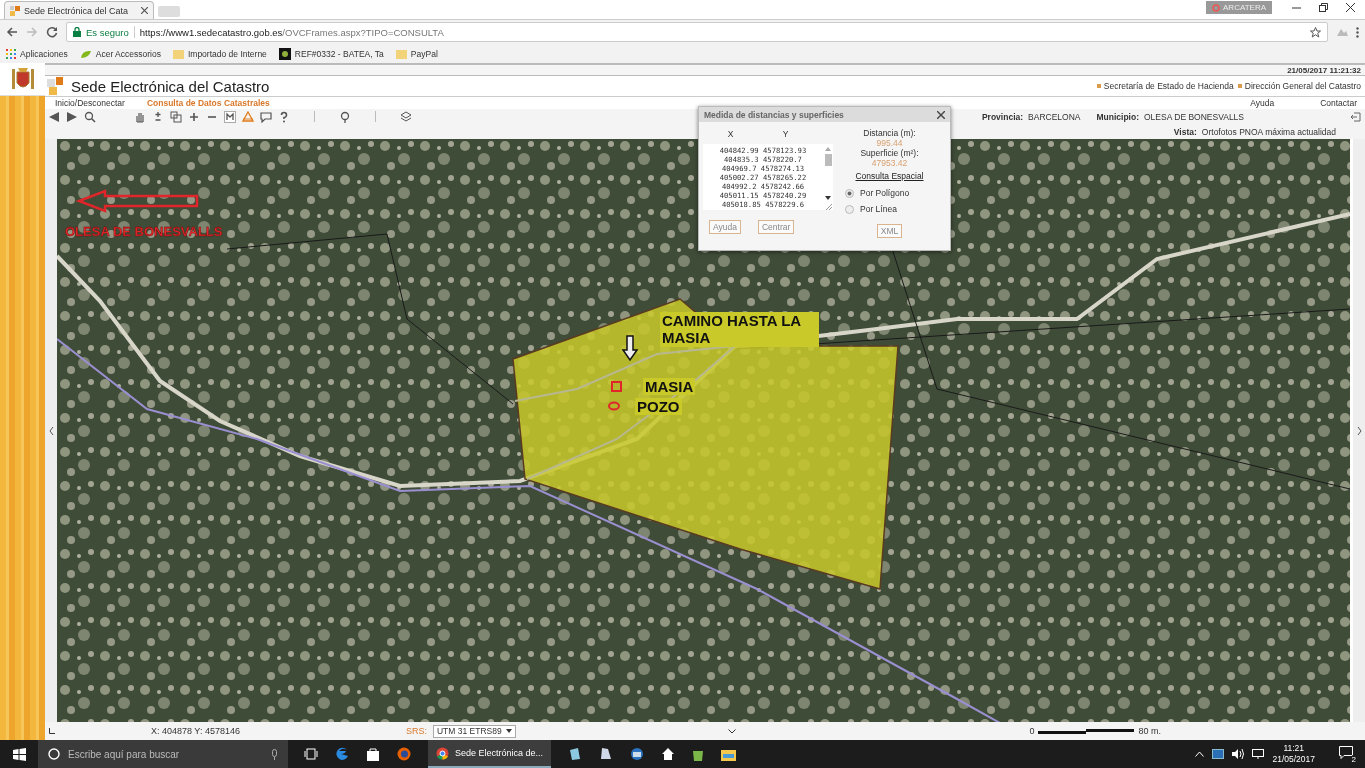 The width and height of the screenshot is (1365, 768). Describe the element at coordinates (575, 754) in the screenshot. I see `notepad-icon` at that location.